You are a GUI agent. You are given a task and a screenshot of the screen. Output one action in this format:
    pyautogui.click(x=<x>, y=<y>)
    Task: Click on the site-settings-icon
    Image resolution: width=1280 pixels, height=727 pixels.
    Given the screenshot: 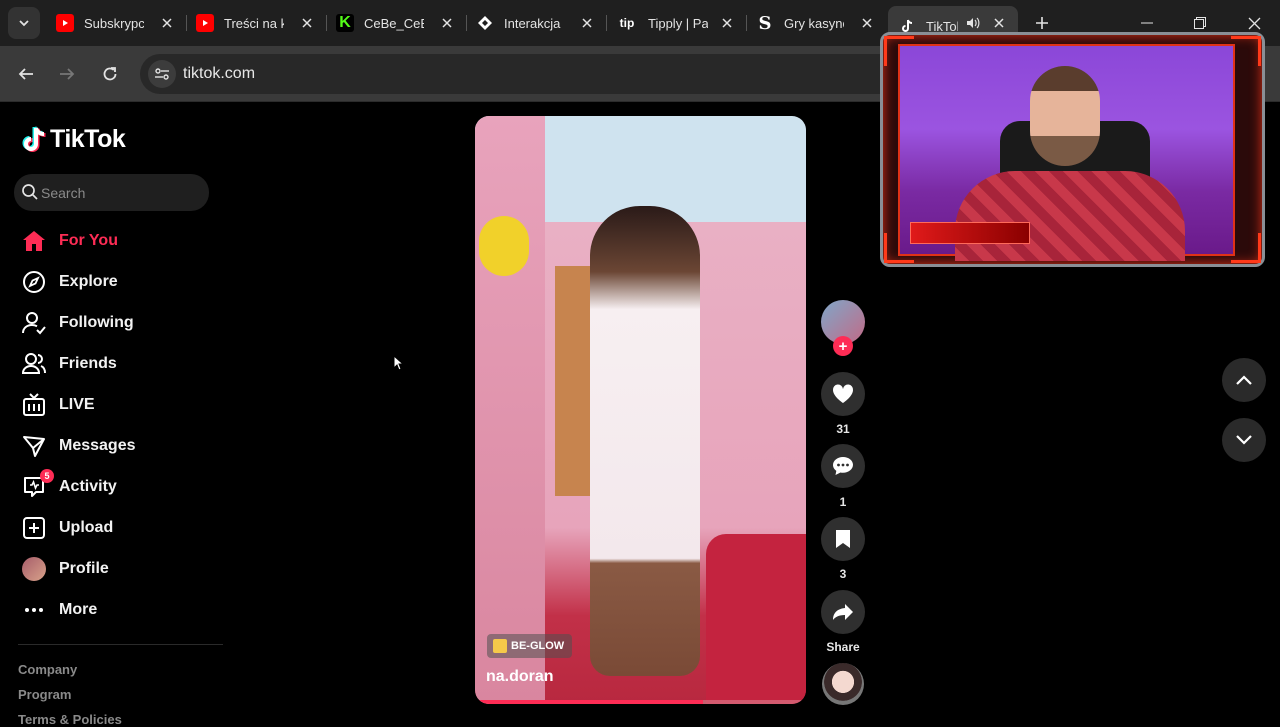 What is the action you would take?
    pyautogui.click(x=162, y=74)
    